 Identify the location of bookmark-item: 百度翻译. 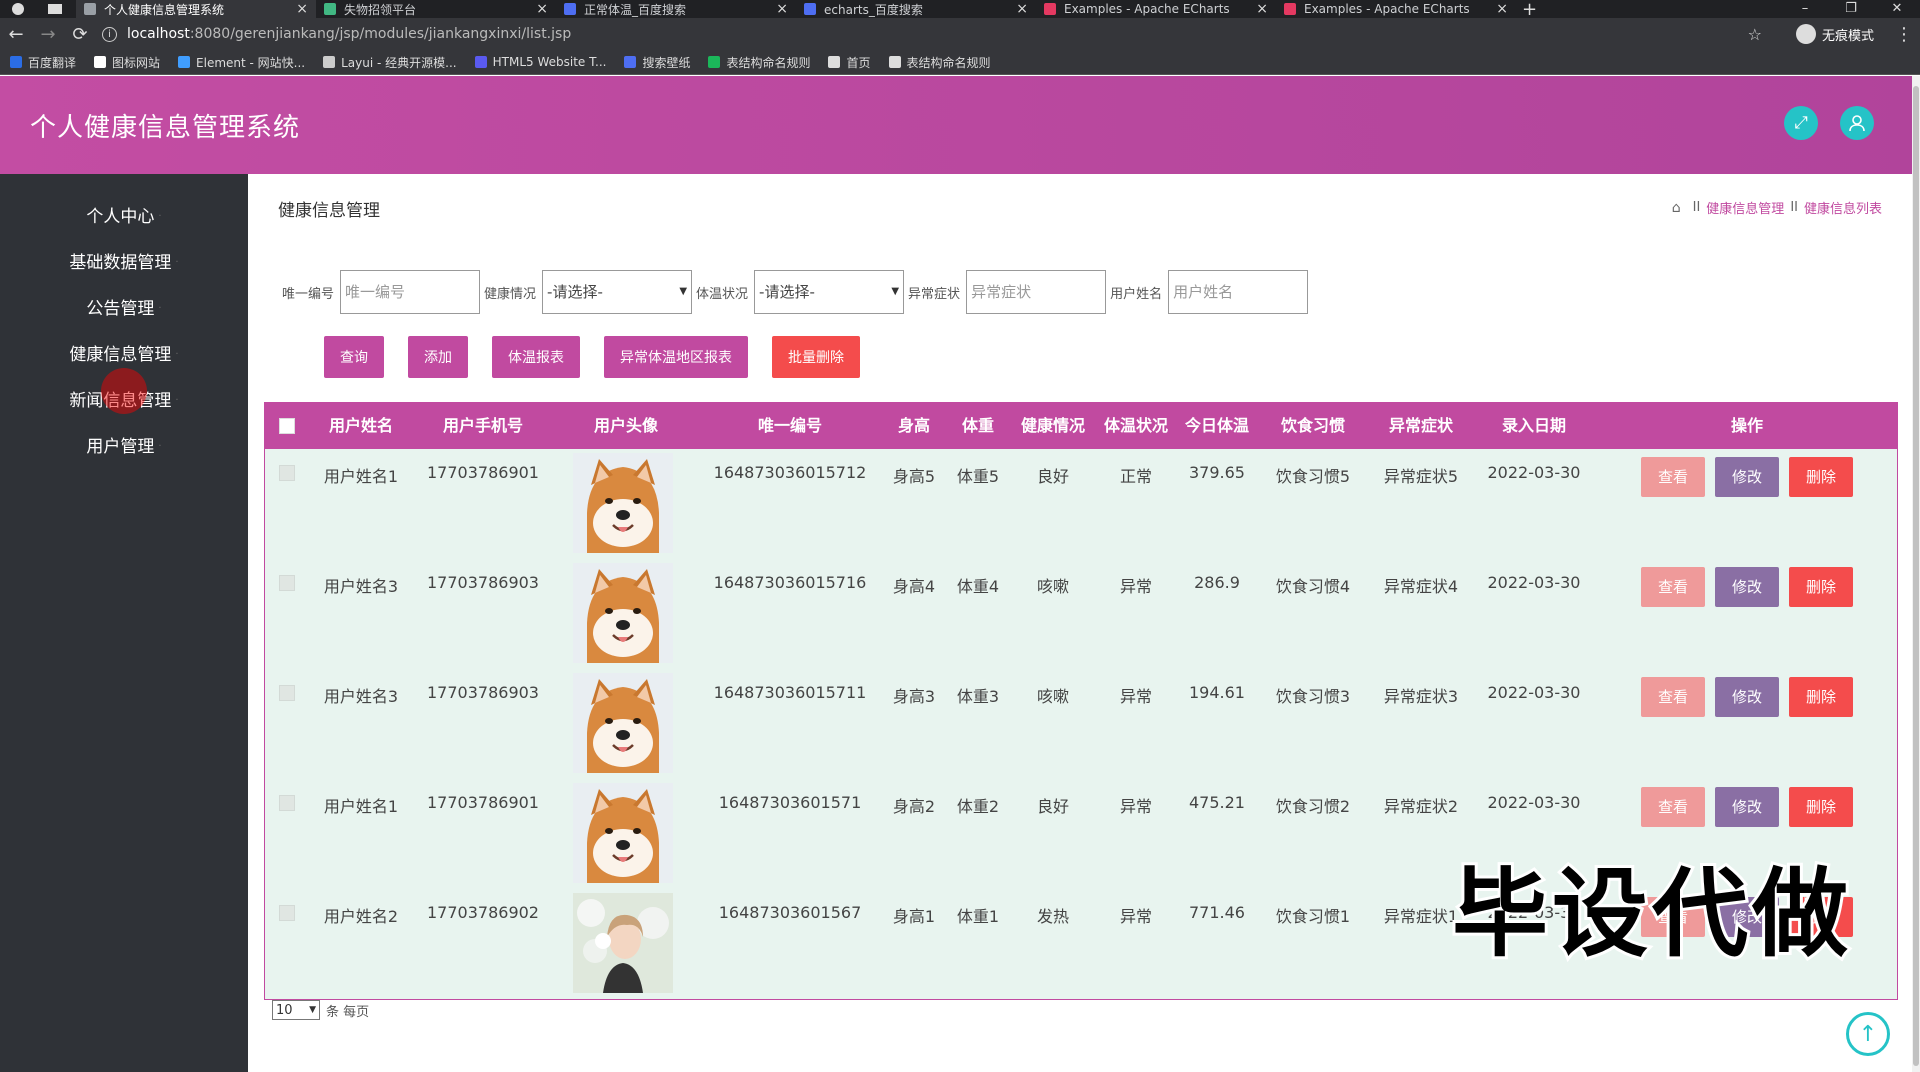
(43, 62).